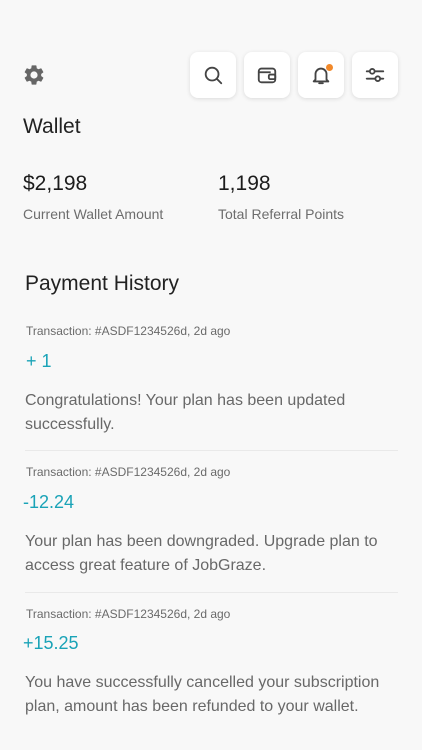 The image size is (422, 750). What do you see at coordinates (51, 643) in the screenshot?
I see `transaction-amount: +15.25` at bounding box center [51, 643].